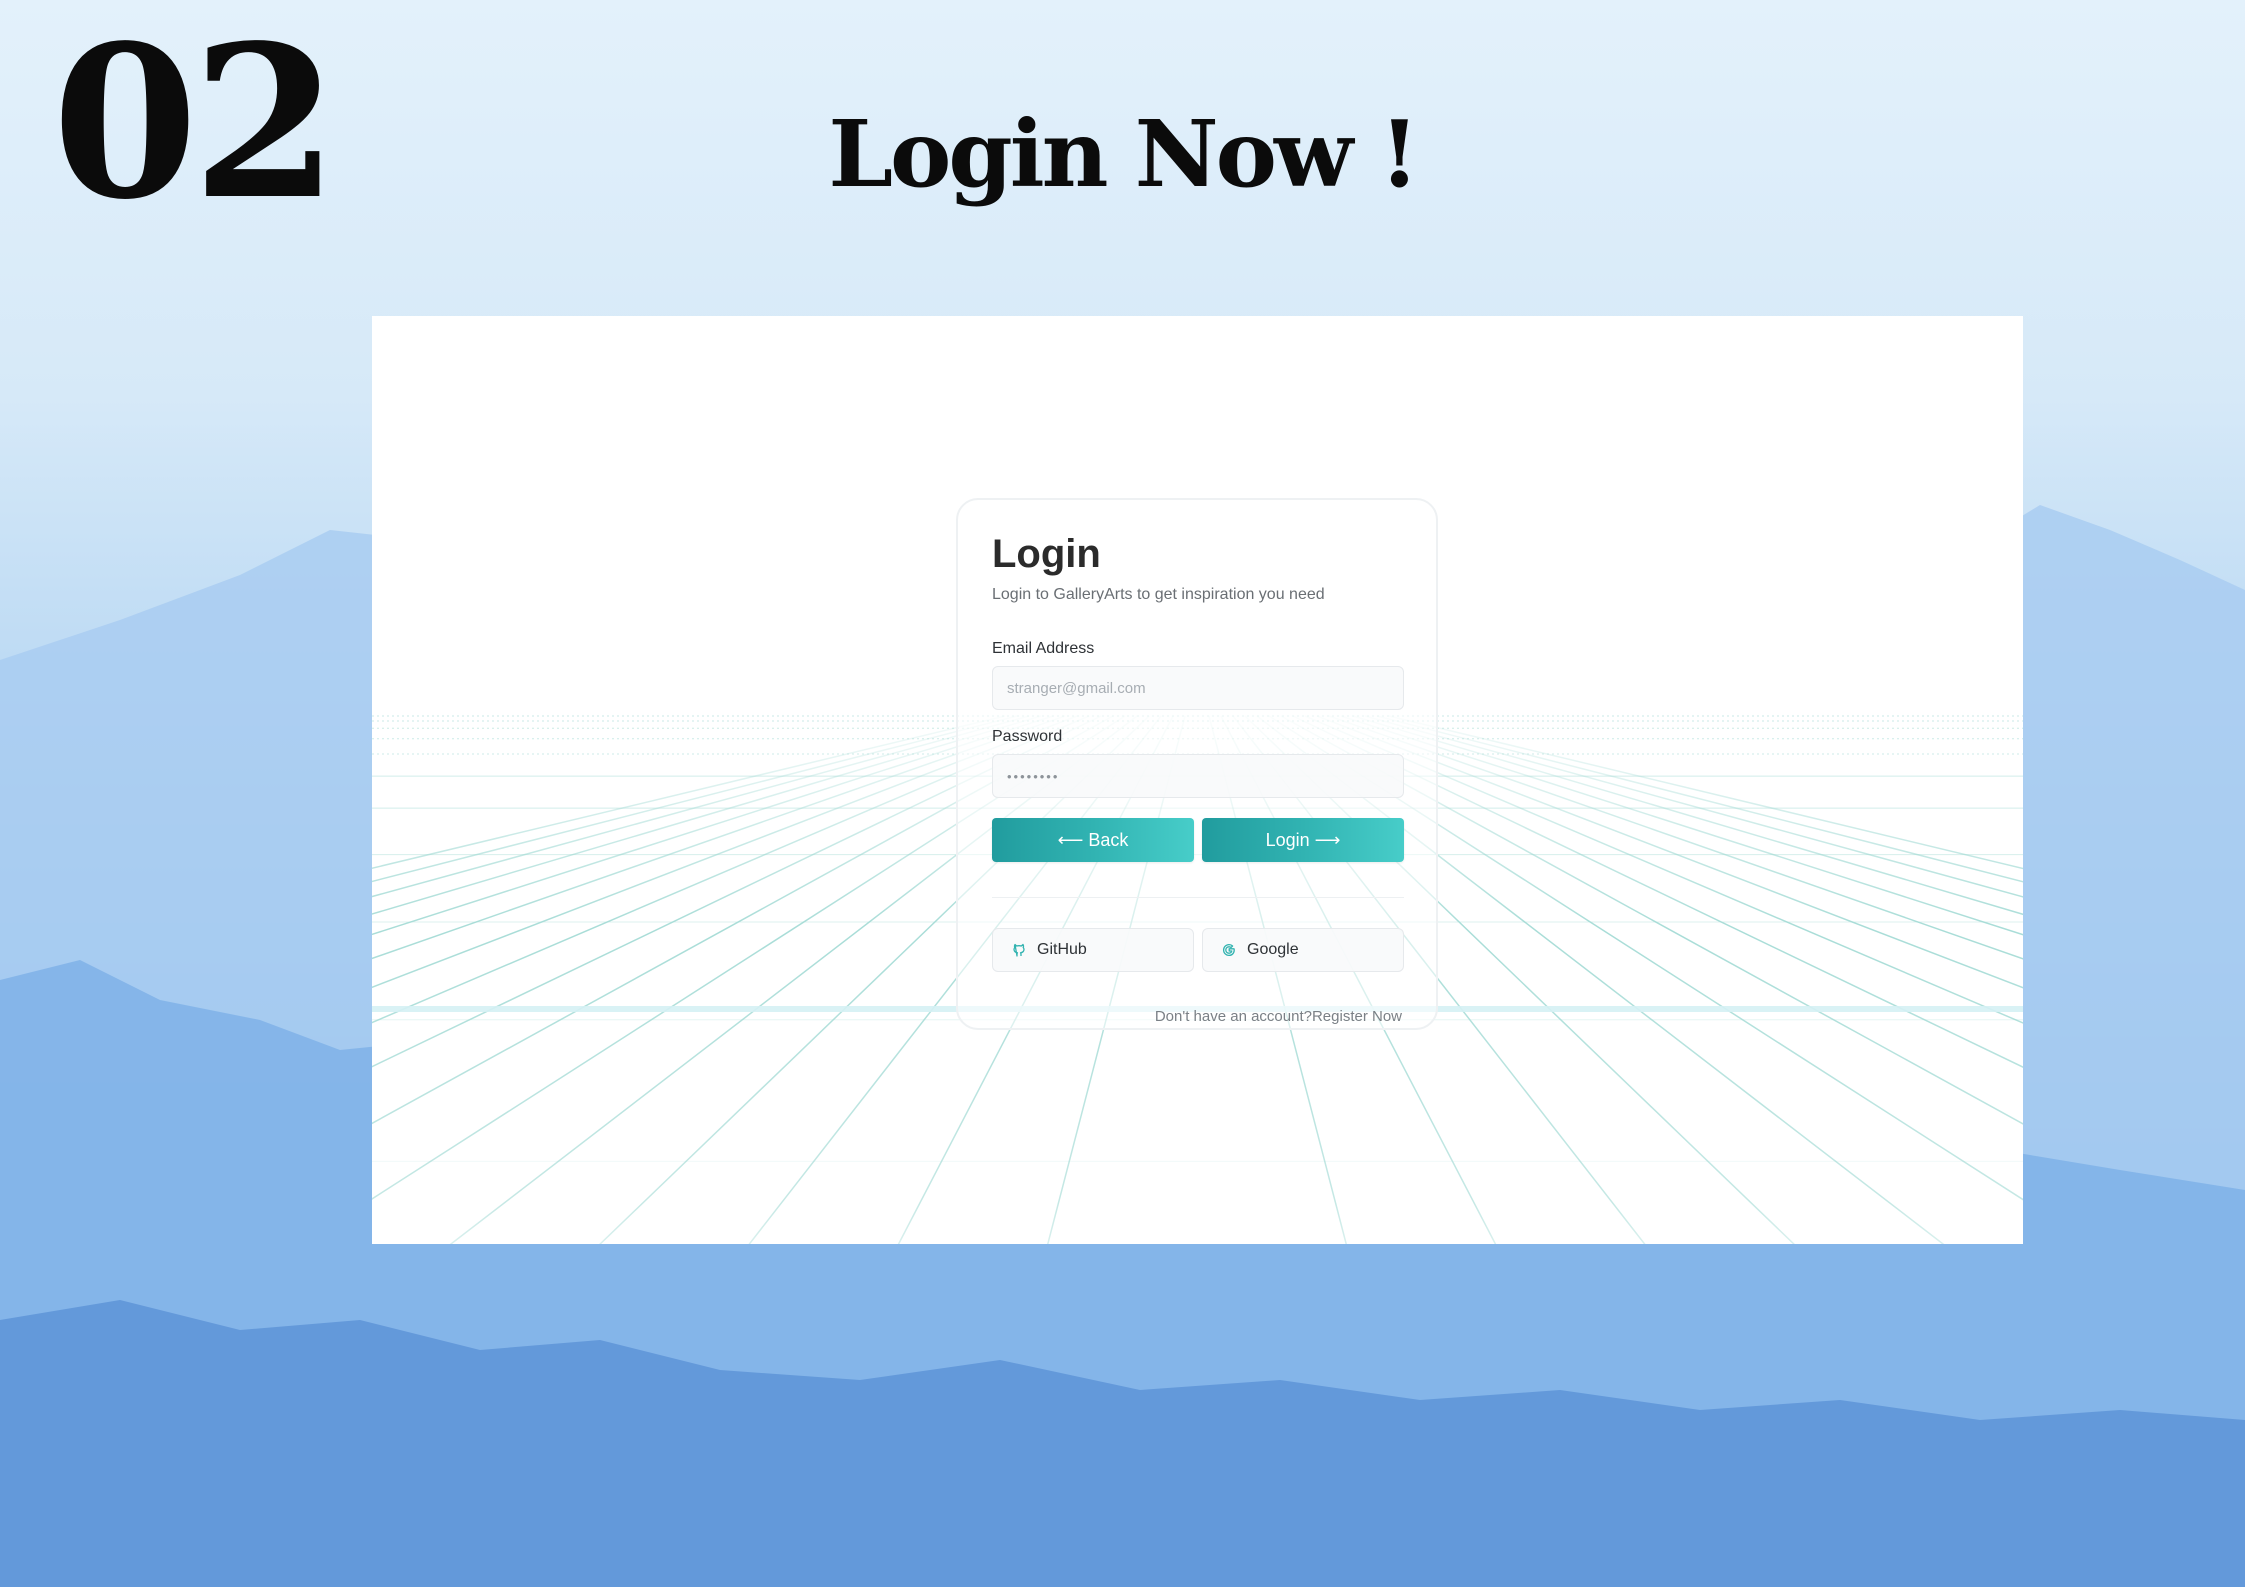 The image size is (2245, 1587). What do you see at coordinates (1093, 950) in the screenshot?
I see `github-login-button: GitHub` at bounding box center [1093, 950].